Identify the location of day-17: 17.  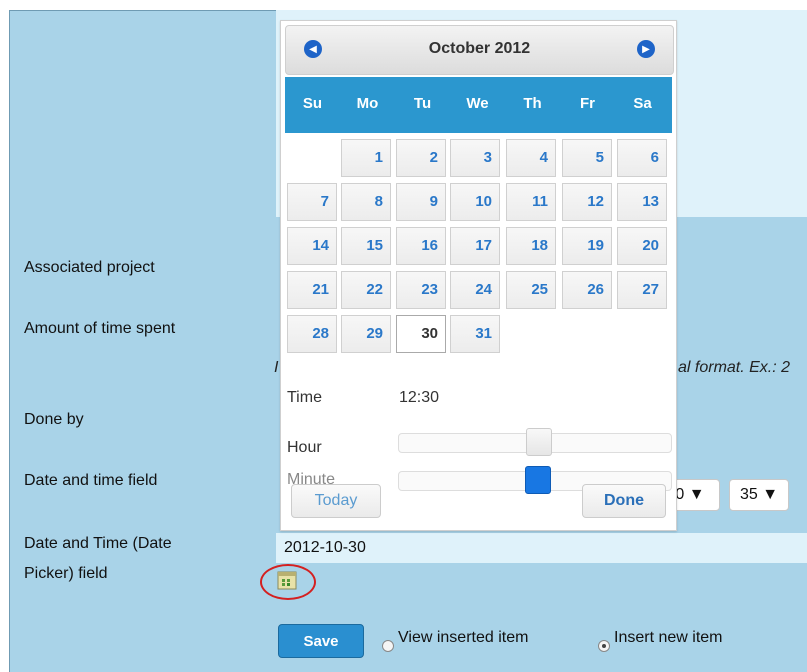
(475, 246).